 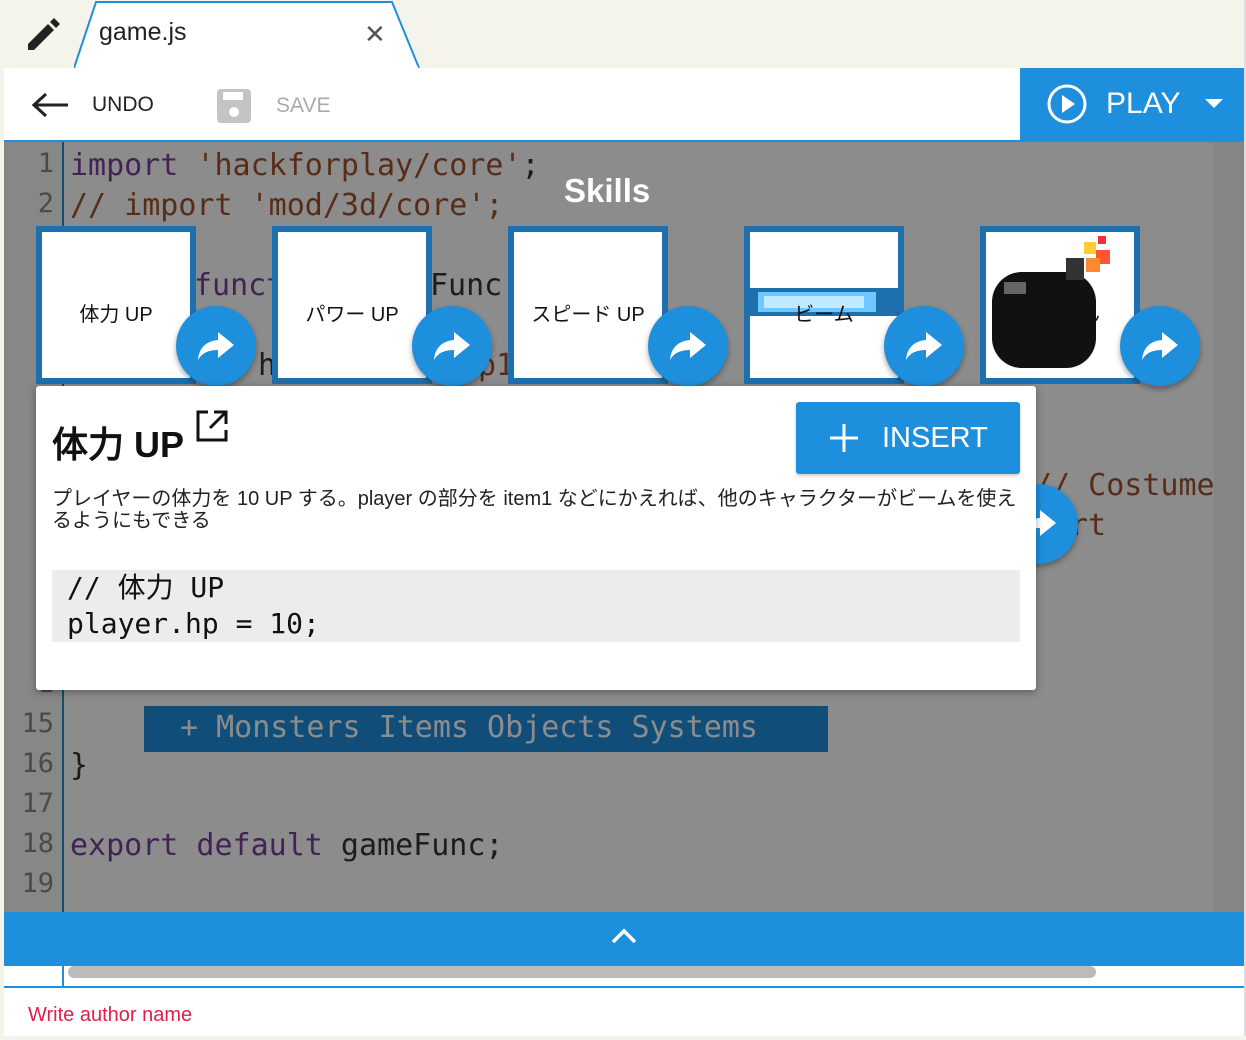 I want to click on skill-card-power-up: パワー UP, so click(x=352, y=305).